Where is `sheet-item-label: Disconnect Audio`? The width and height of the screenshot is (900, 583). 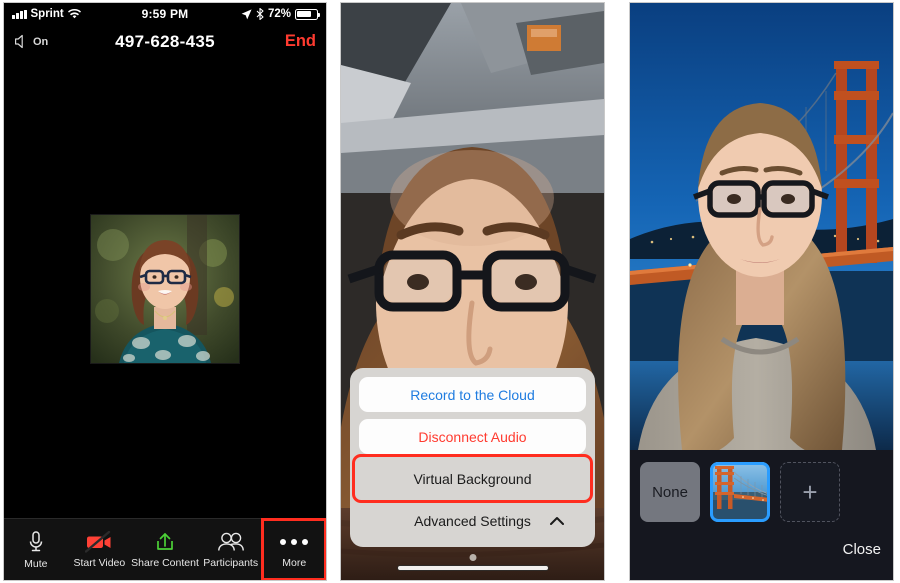 sheet-item-label: Disconnect Audio is located at coordinates (472, 436).